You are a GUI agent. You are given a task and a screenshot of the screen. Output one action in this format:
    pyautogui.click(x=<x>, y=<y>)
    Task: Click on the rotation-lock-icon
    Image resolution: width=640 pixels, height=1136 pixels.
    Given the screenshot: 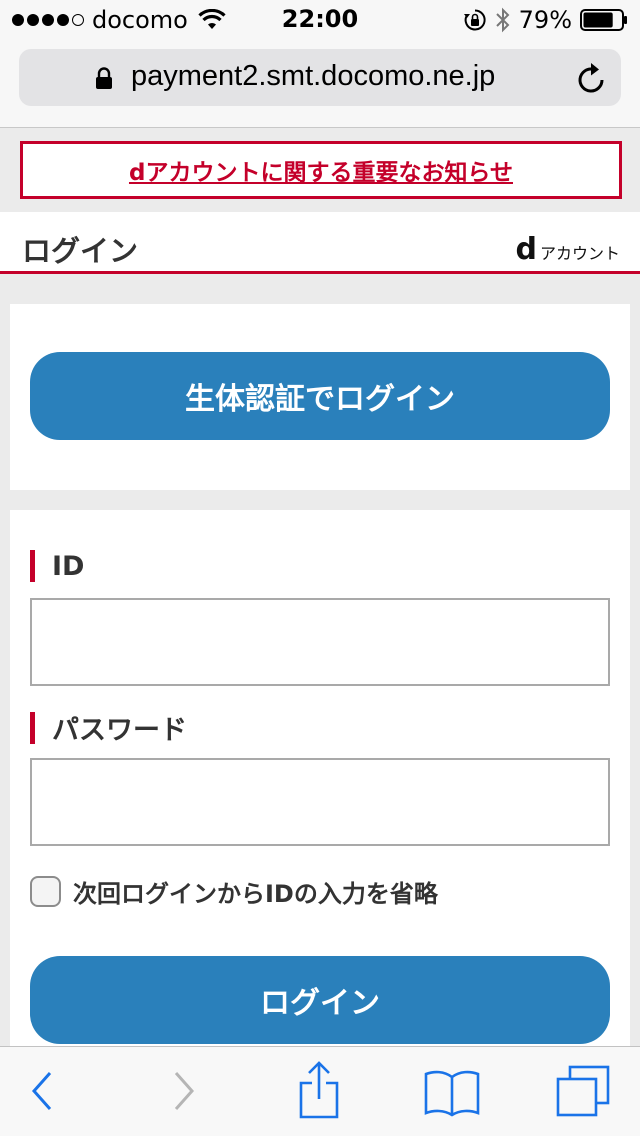 What is the action you would take?
    pyautogui.click(x=474, y=20)
    